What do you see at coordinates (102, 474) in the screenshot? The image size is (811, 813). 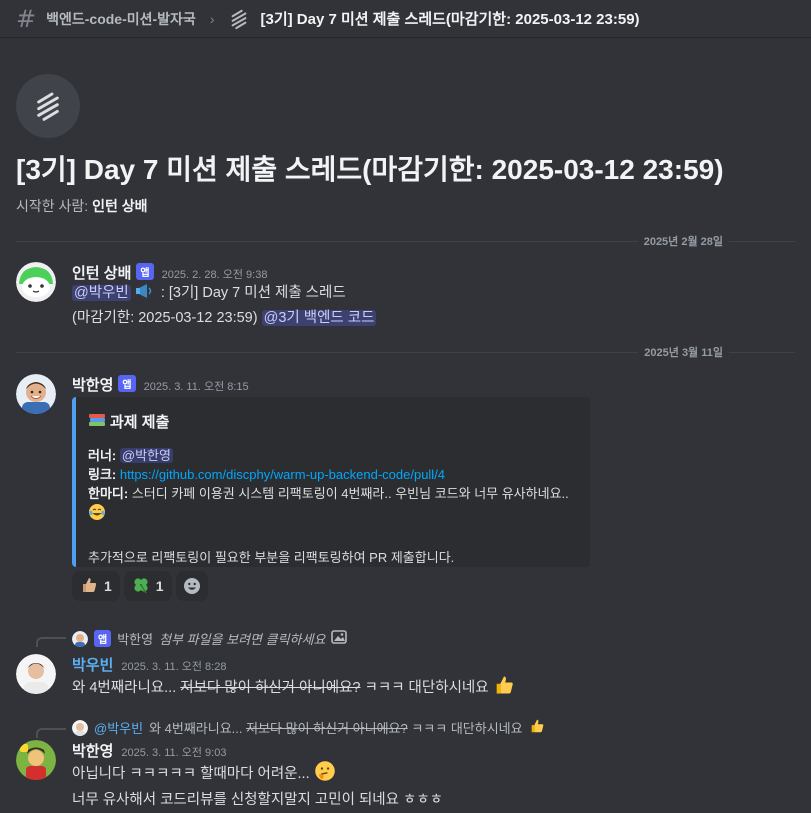 I see `link-label: 링크:` at bounding box center [102, 474].